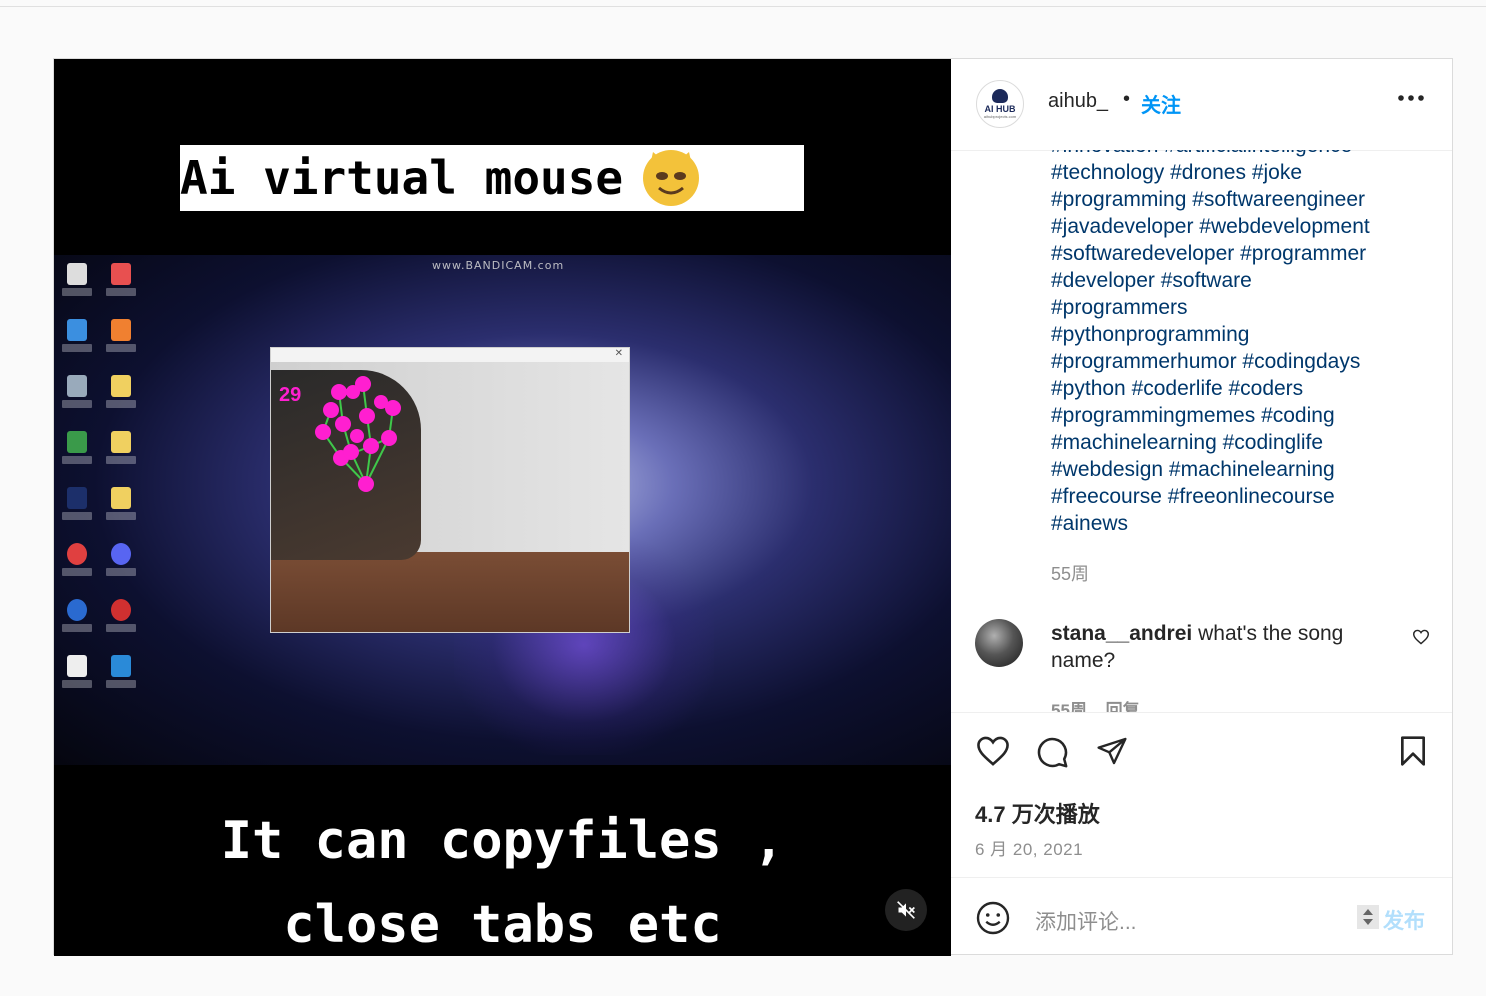 The height and width of the screenshot is (996, 1486). I want to click on hashtag-line: #programmingmemes #coding, so click(1231, 415).